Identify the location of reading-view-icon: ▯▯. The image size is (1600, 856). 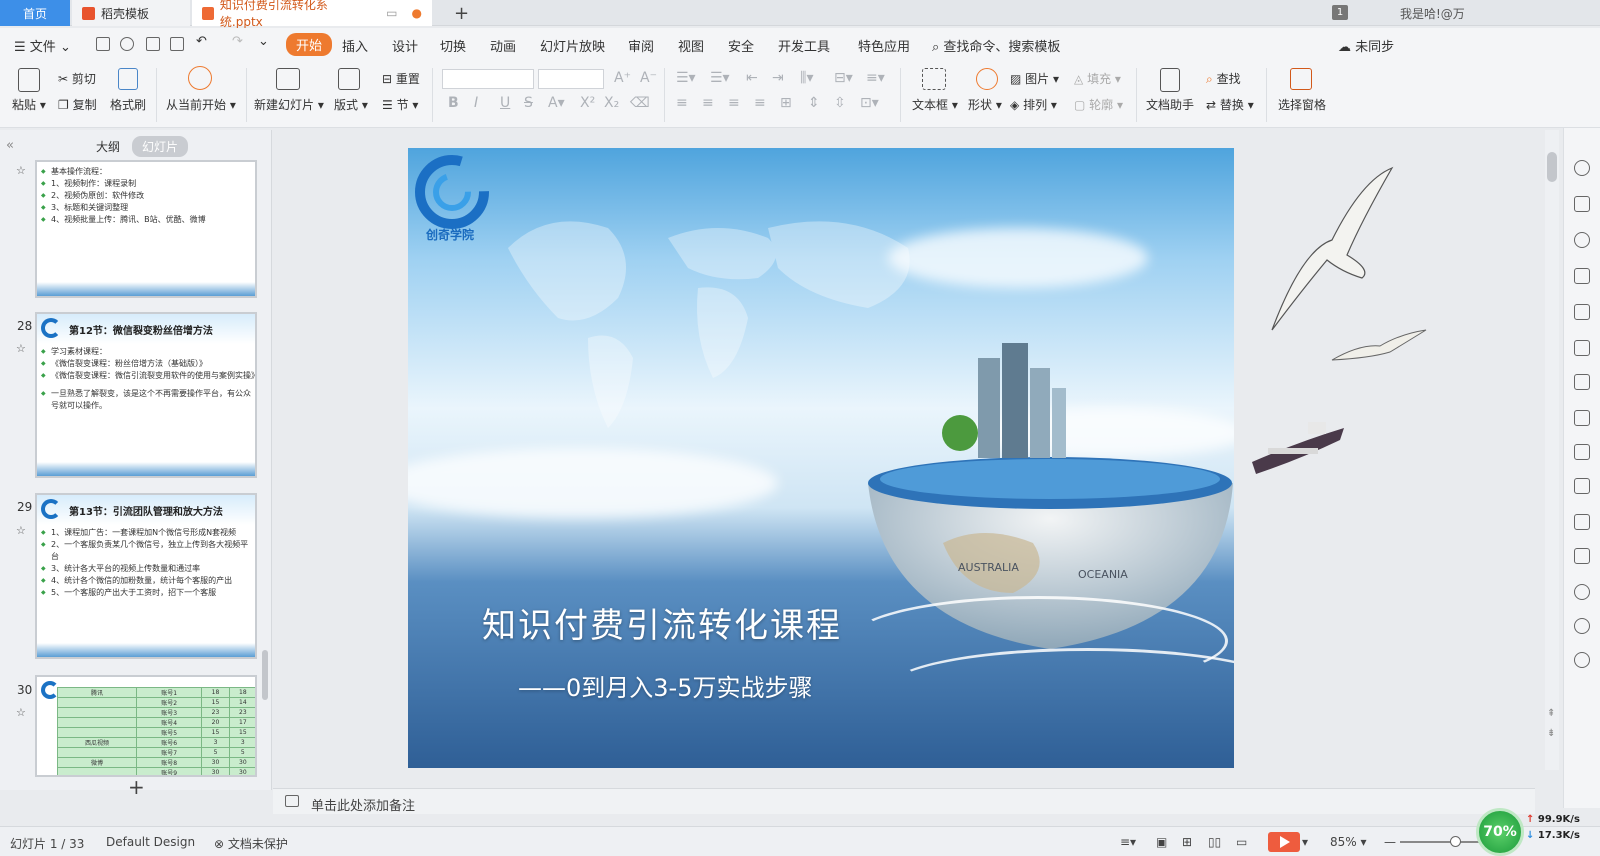
(1214, 842).